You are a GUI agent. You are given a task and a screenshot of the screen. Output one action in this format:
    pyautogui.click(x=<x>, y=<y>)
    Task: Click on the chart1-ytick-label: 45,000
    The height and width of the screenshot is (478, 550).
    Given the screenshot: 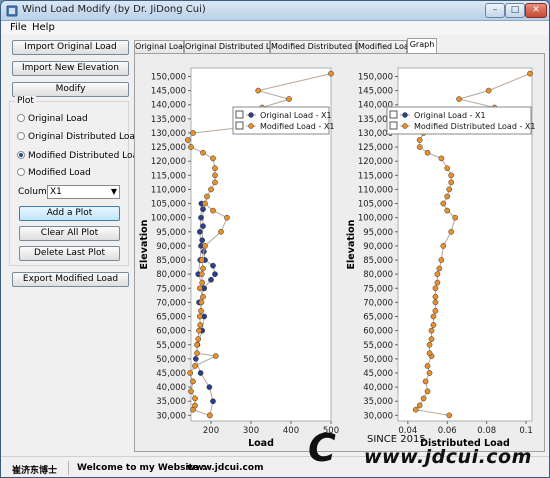 What is the action you would take?
    pyautogui.click(x=171, y=374)
    